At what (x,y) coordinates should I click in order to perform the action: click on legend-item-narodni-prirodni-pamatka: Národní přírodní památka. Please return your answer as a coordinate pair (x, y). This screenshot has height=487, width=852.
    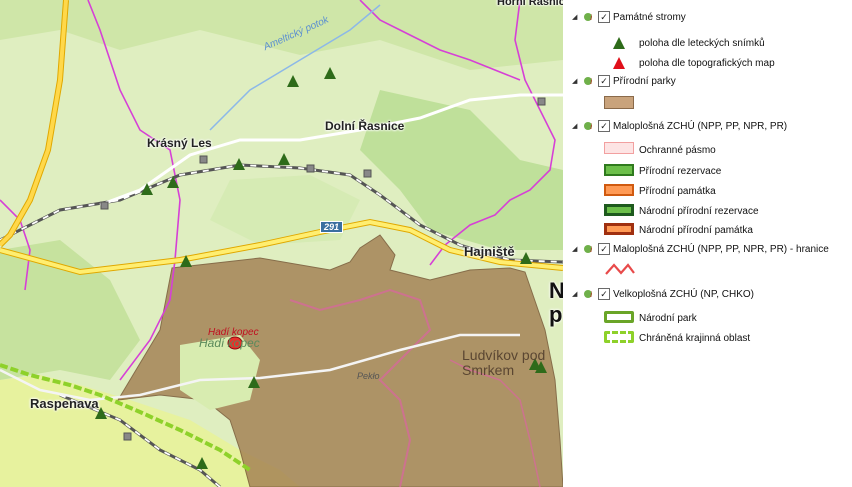
    Looking at the image, I should click on (707, 230).